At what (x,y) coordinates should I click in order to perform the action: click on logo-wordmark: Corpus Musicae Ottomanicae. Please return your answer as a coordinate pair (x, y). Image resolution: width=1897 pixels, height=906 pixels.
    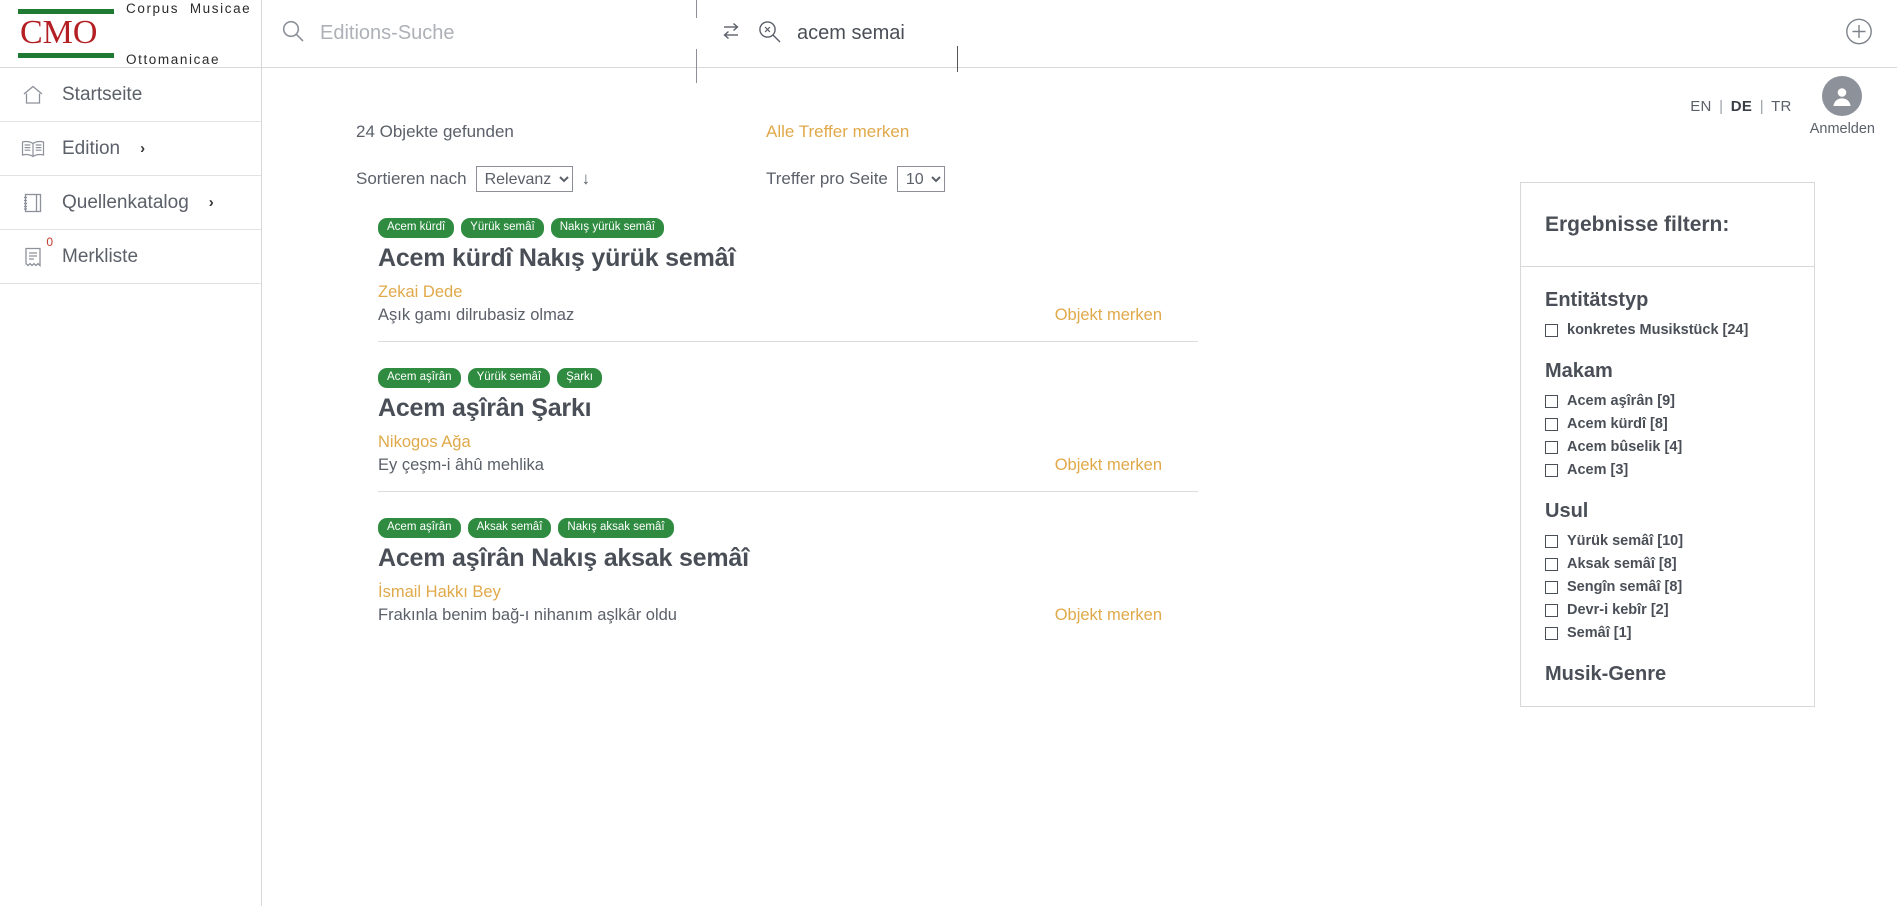
    Looking at the image, I should click on (188, 51).